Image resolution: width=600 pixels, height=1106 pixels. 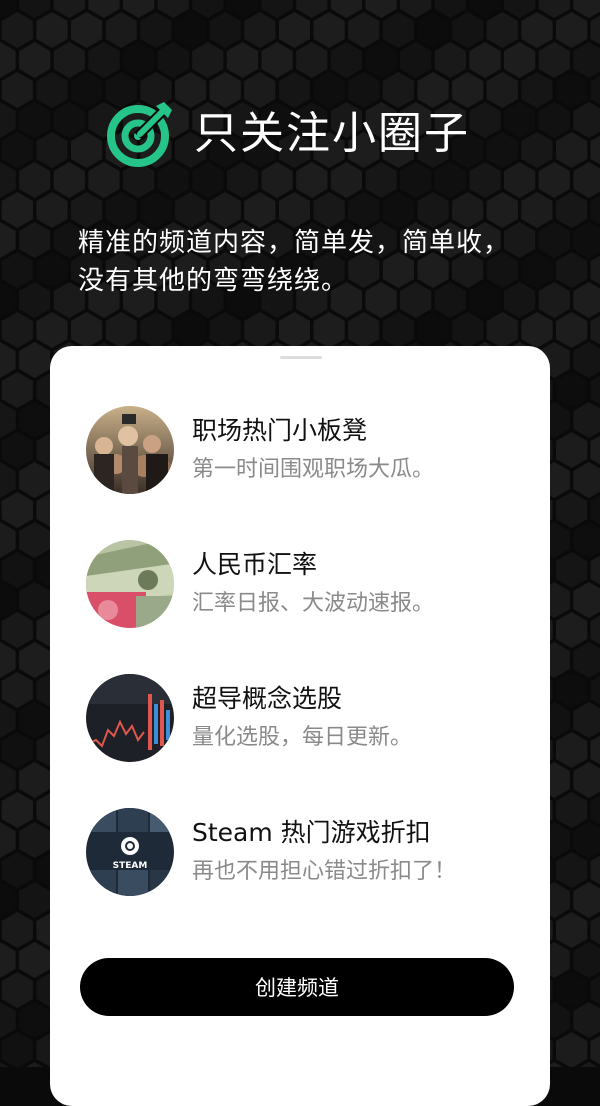 What do you see at coordinates (302, 737) in the screenshot?
I see `channel-desc: 量化选股，每日更新。` at bounding box center [302, 737].